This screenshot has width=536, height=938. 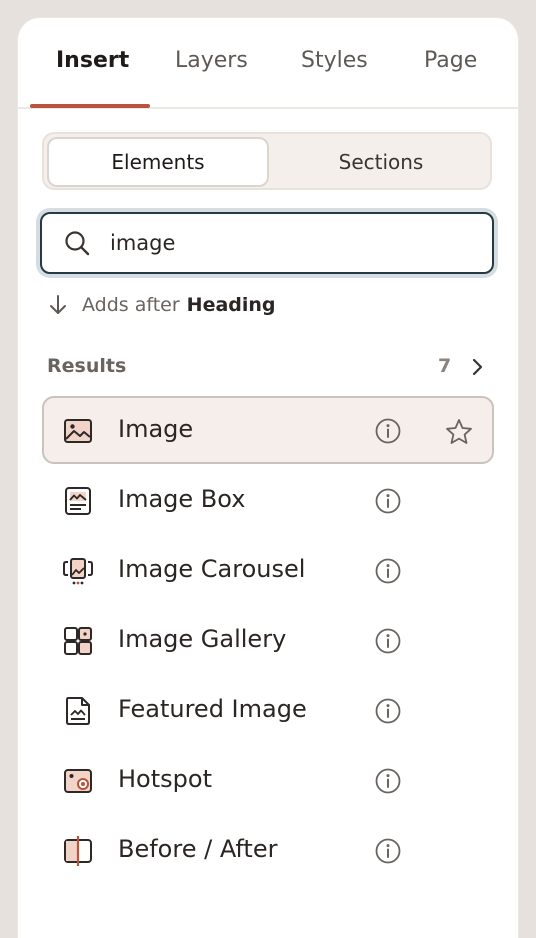 What do you see at coordinates (77, 243) in the screenshot?
I see `search-icon` at bounding box center [77, 243].